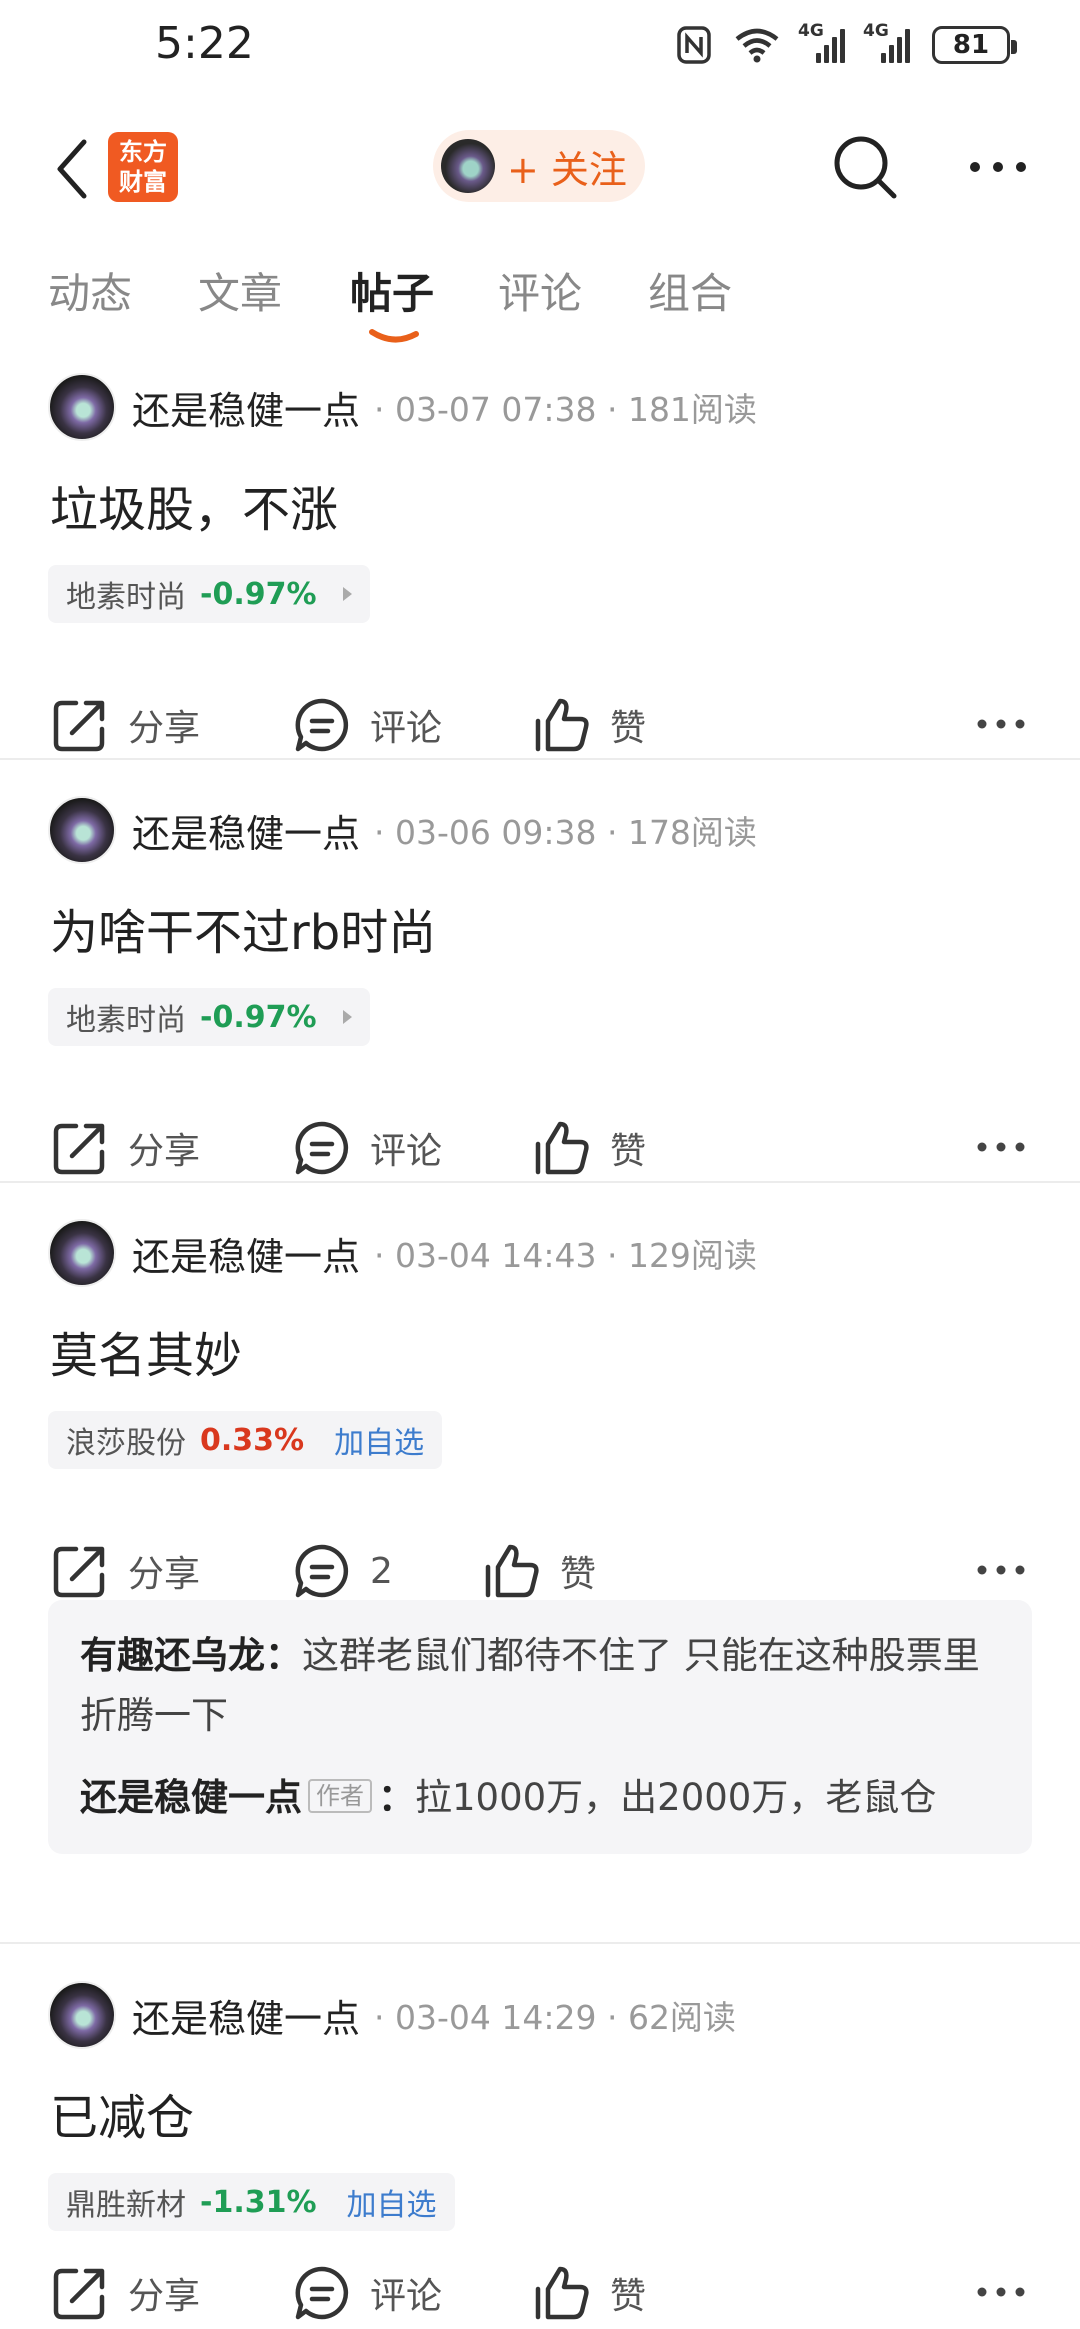 Image resolution: width=1080 pixels, height=2329 pixels. I want to click on active-tab-indicator, so click(394, 336).